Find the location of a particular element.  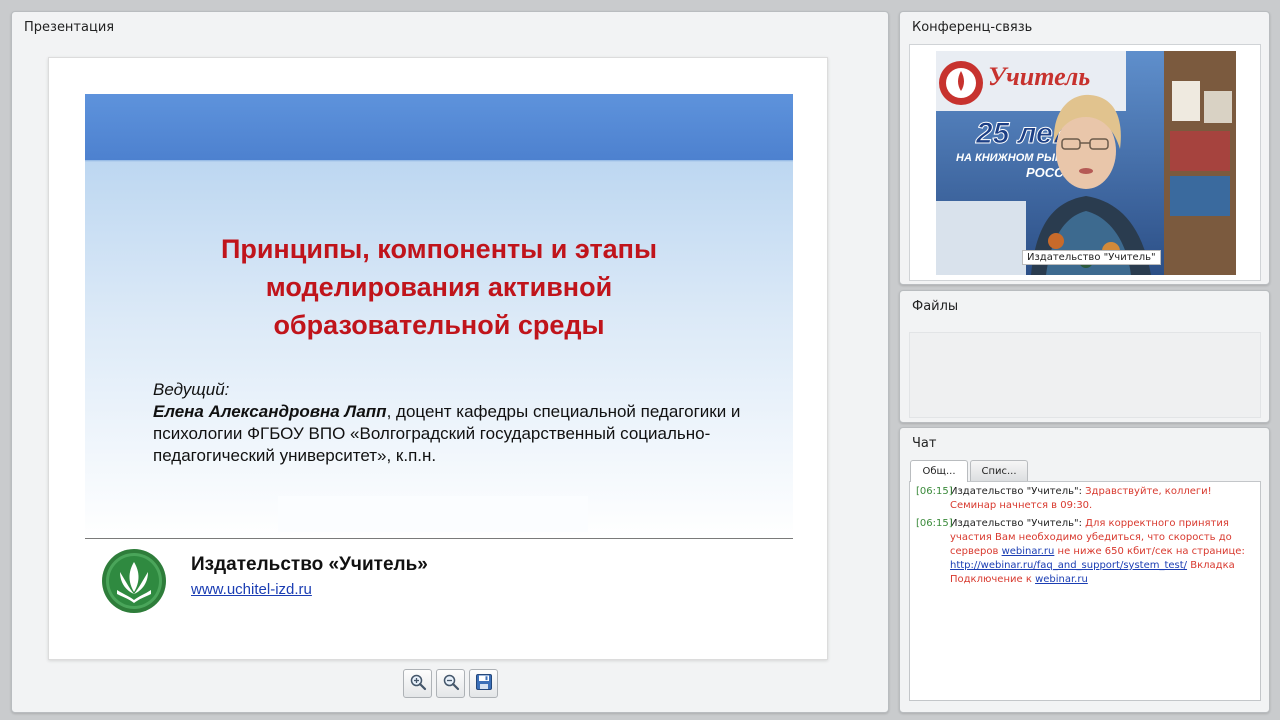

zoom-in-icon is located at coordinates (418, 684).